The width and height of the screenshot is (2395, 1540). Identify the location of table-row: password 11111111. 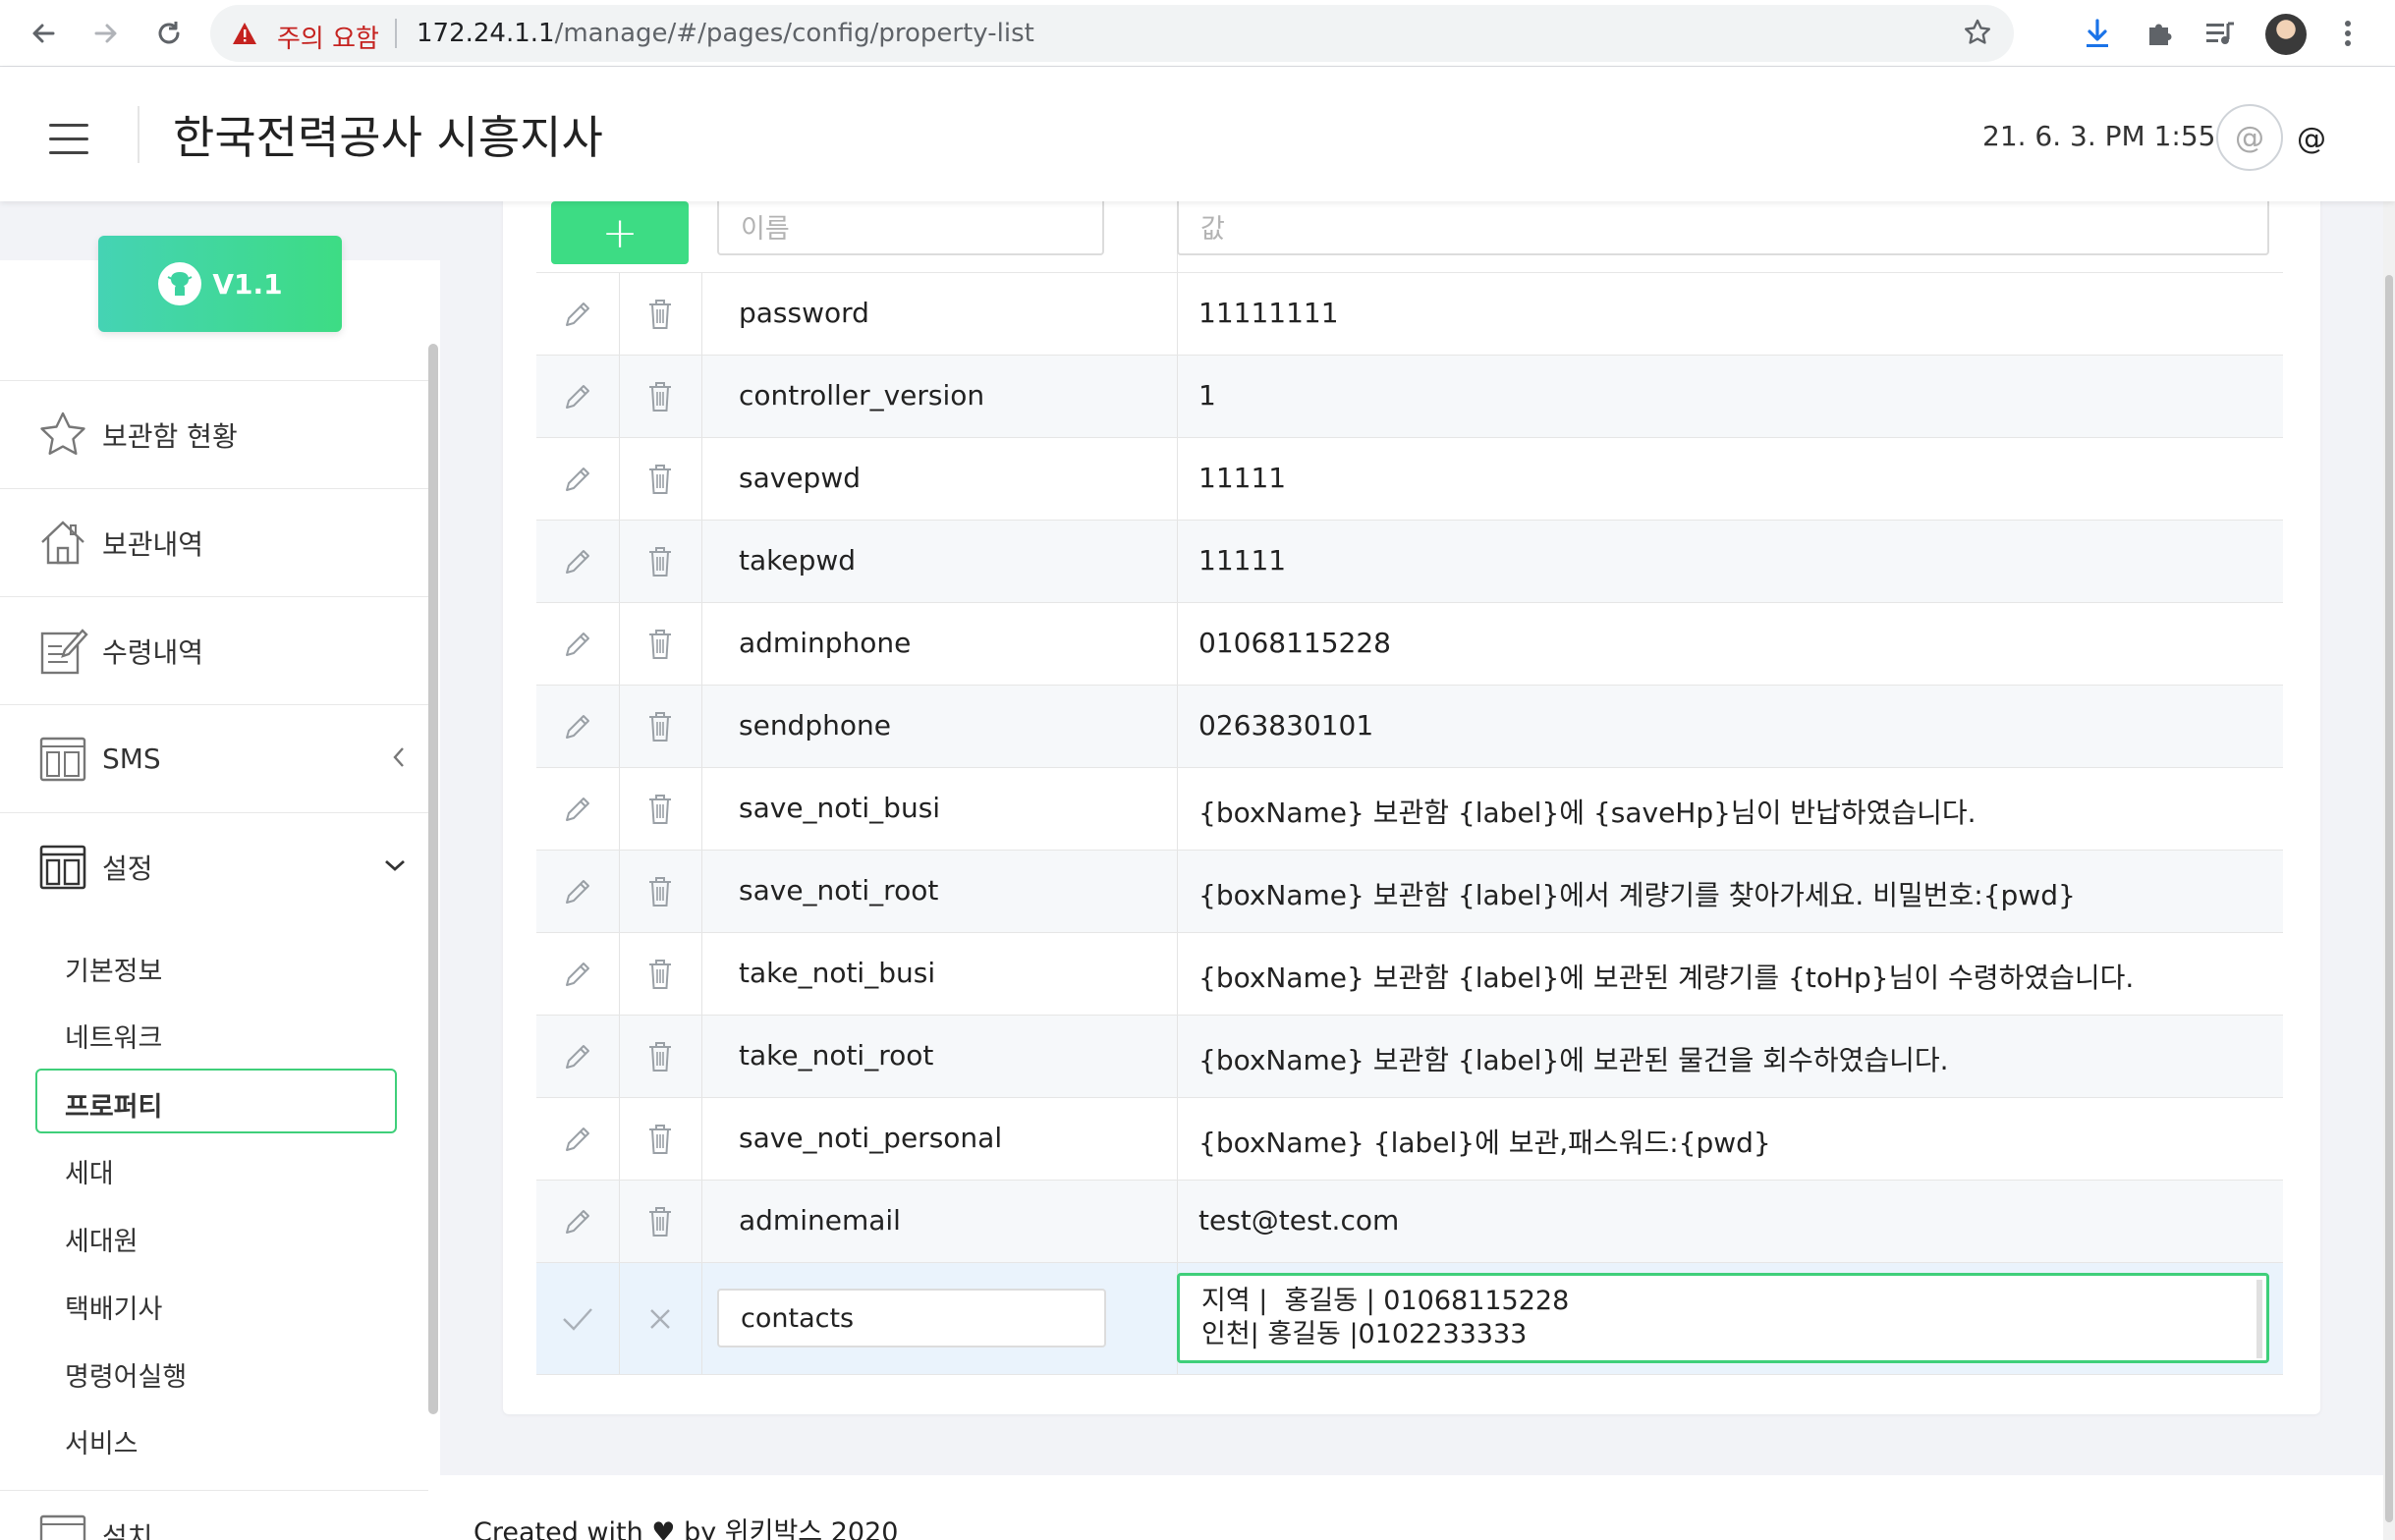
(1409, 314).